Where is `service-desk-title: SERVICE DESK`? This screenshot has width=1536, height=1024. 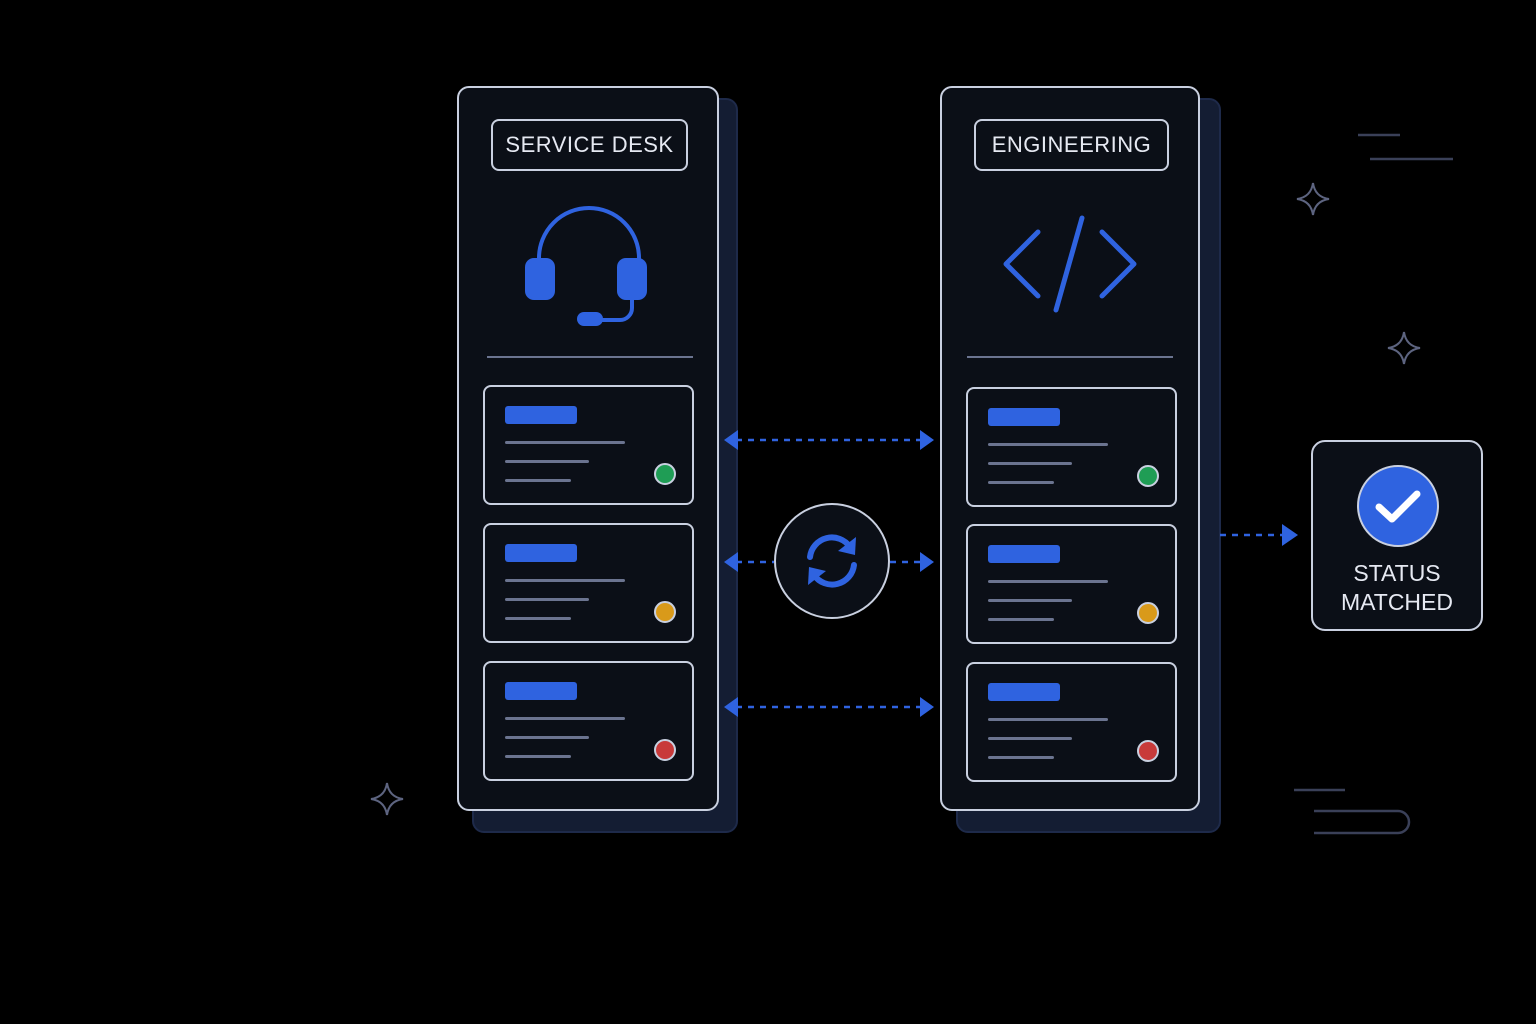 service-desk-title: SERVICE DESK is located at coordinates (589, 145).